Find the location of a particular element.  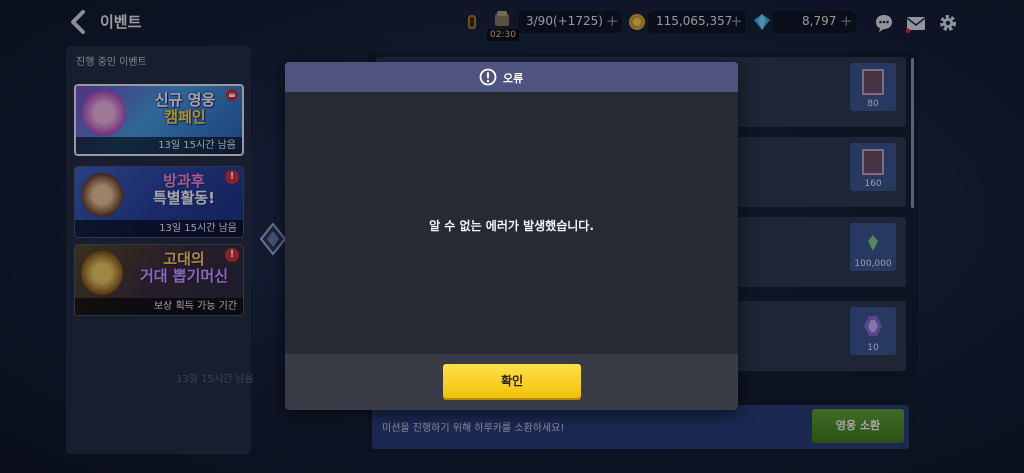

confirm-button: 확인 is located at coordinates (512, 381).